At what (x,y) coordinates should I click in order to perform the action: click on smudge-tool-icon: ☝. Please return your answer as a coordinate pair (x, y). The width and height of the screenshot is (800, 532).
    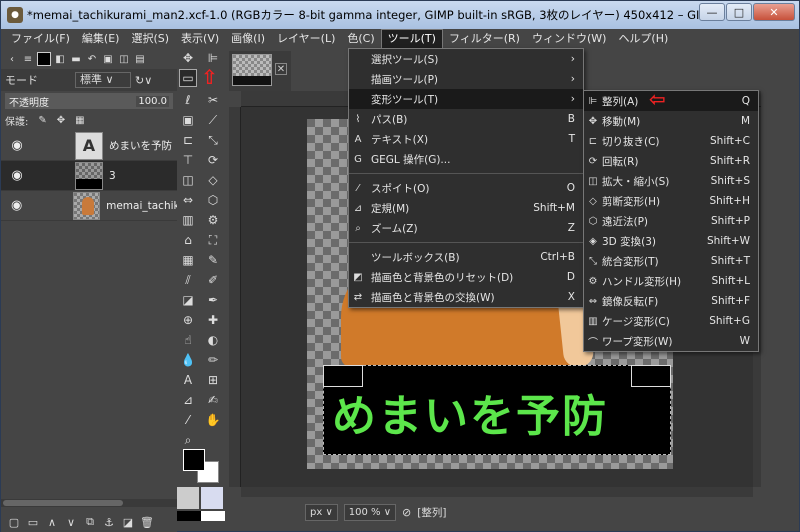
    Looking at the image, I should click on (188, 340).